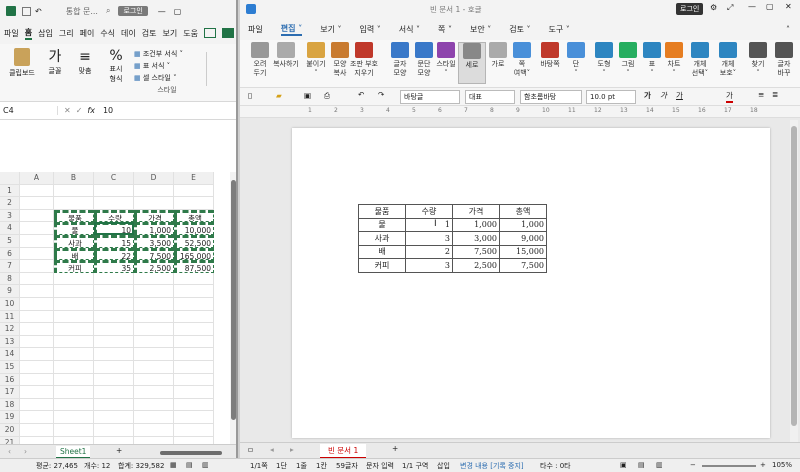 This screenshot has width=800, height=472. What do you see at coordinates (173, 465) in the screenshot?
I see `excel-view-normal-icon: ▦` at bounding box center [173, 465].